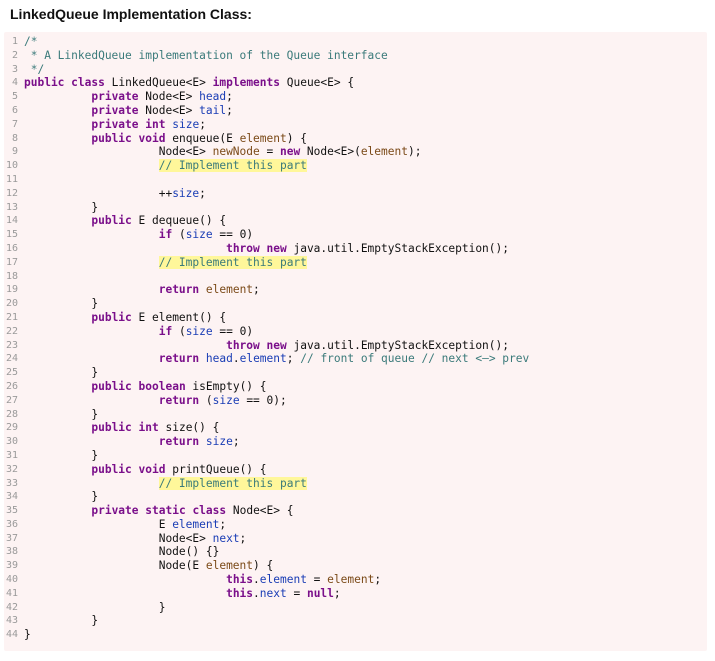 This screenshot has height=661, width=715. What do you see at coordinates (11, 580) in the screenshot?
I see `line-number: 40` at bounding box center [11, 580].